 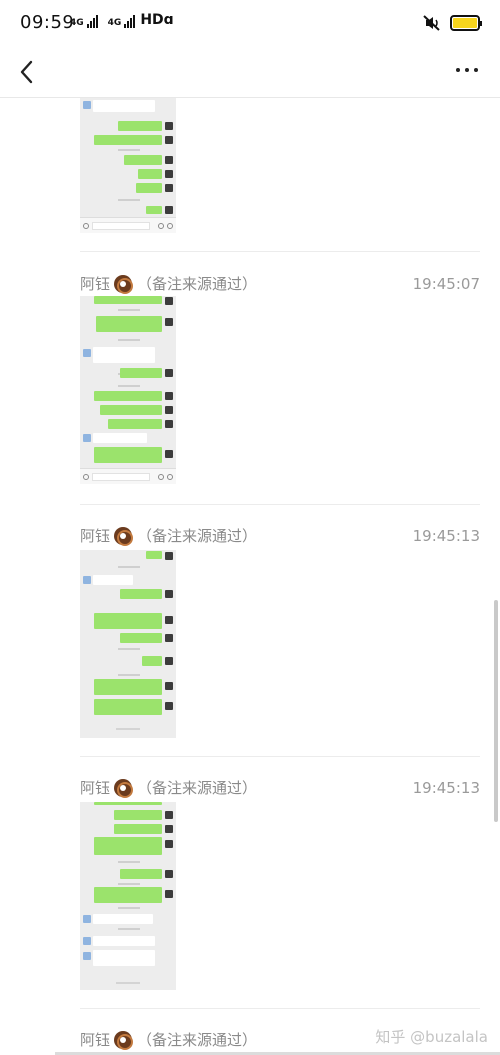 What do you see at coordinates (431, 23) in the screenshot?
I see `mute-vibrate-icon` at bounding box center [431, 23].